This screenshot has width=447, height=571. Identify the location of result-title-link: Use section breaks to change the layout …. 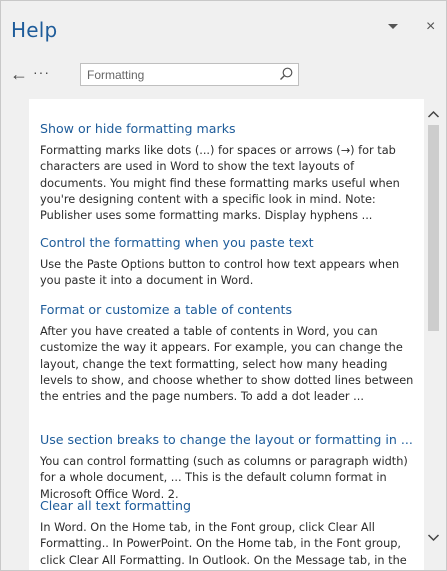
(227, 440).